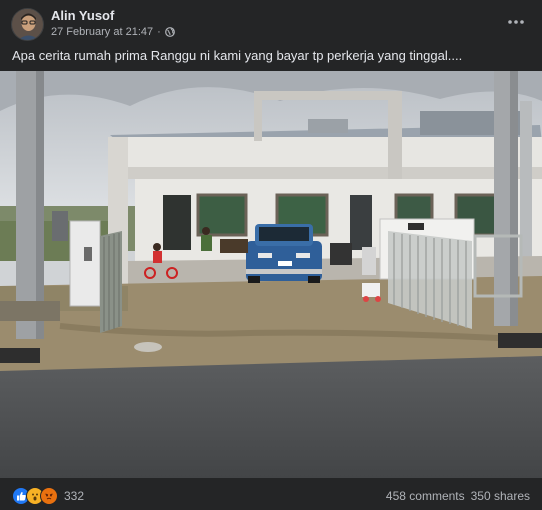 This screenshot has width=542, height=510. I want to click on more-horizontal-icon, so click(516, 22).